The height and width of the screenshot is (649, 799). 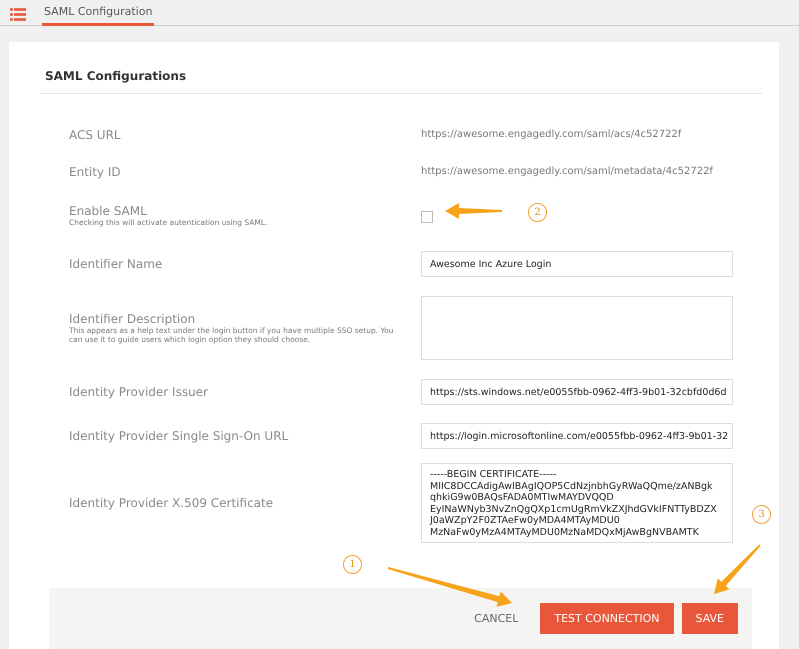 I want to click on checkbox, so click(x=427, y=216).